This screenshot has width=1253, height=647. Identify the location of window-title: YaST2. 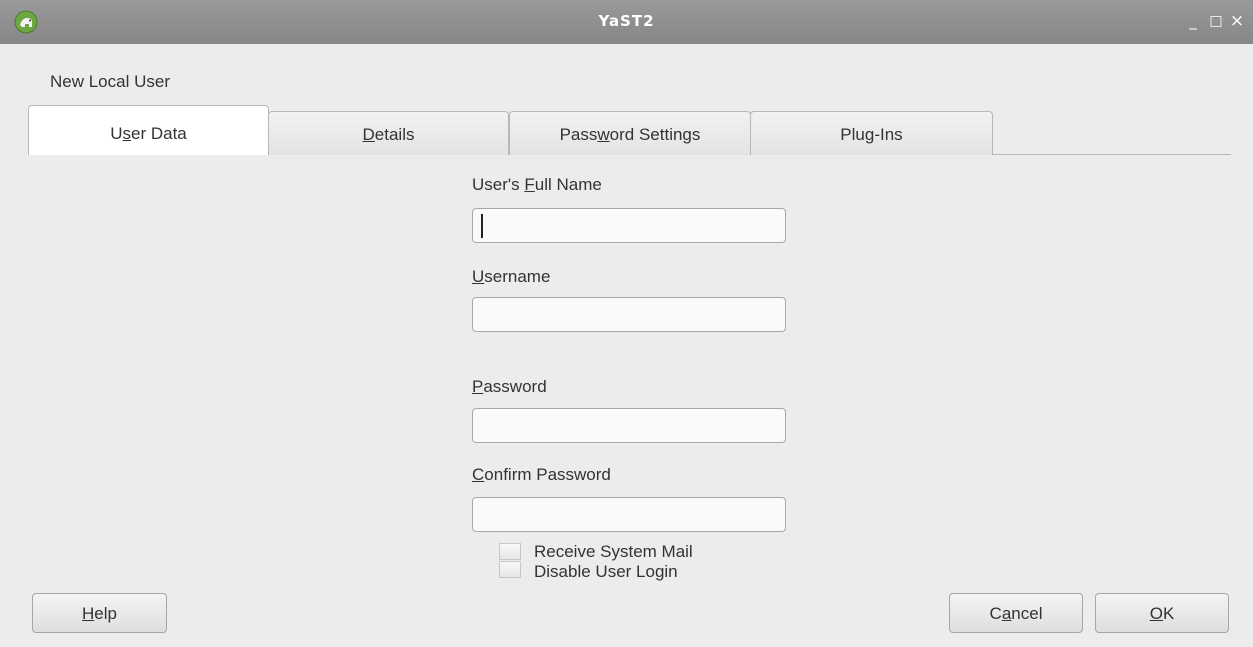
(626, 21).